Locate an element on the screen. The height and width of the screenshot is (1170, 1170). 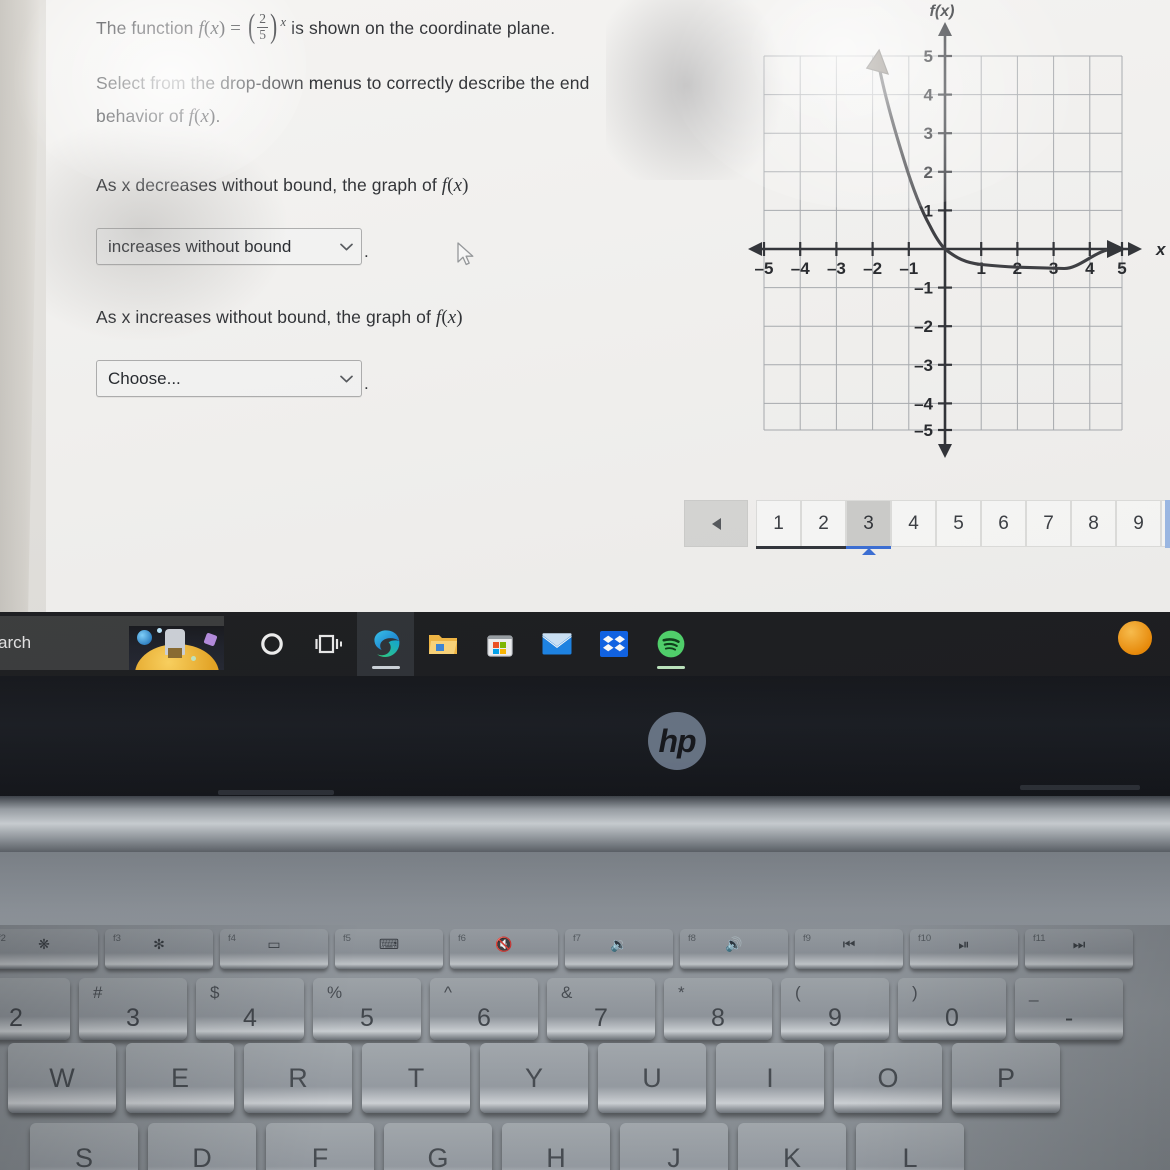
taskbar-search-box: arch is located at coordinates (112, 643).